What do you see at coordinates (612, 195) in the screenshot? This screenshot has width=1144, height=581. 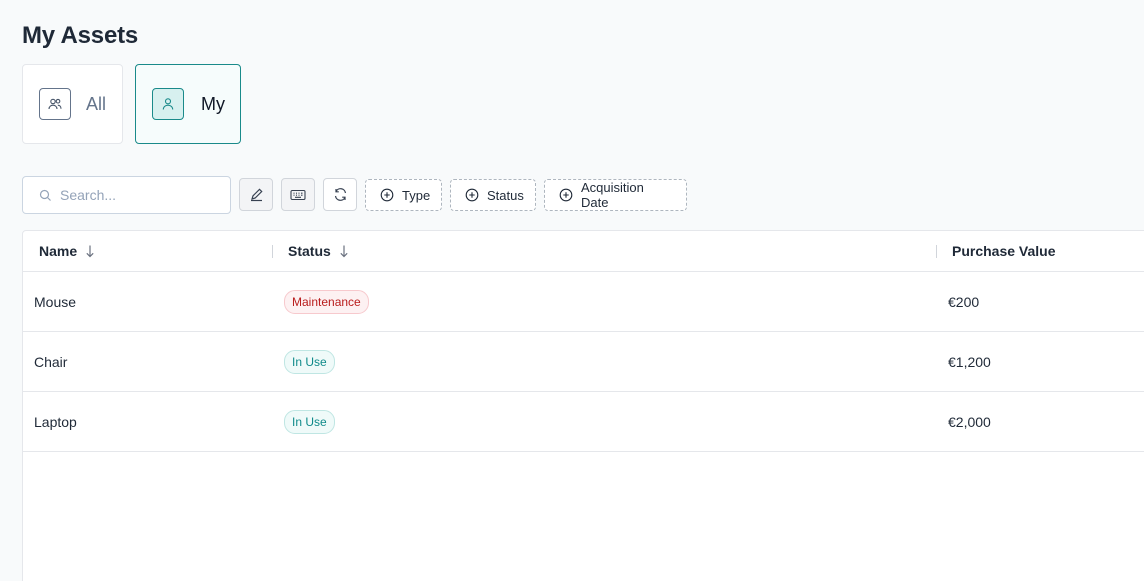 I see `filter-acquisition-date-label: Acquisition Date` at bounding box center [612, 195].